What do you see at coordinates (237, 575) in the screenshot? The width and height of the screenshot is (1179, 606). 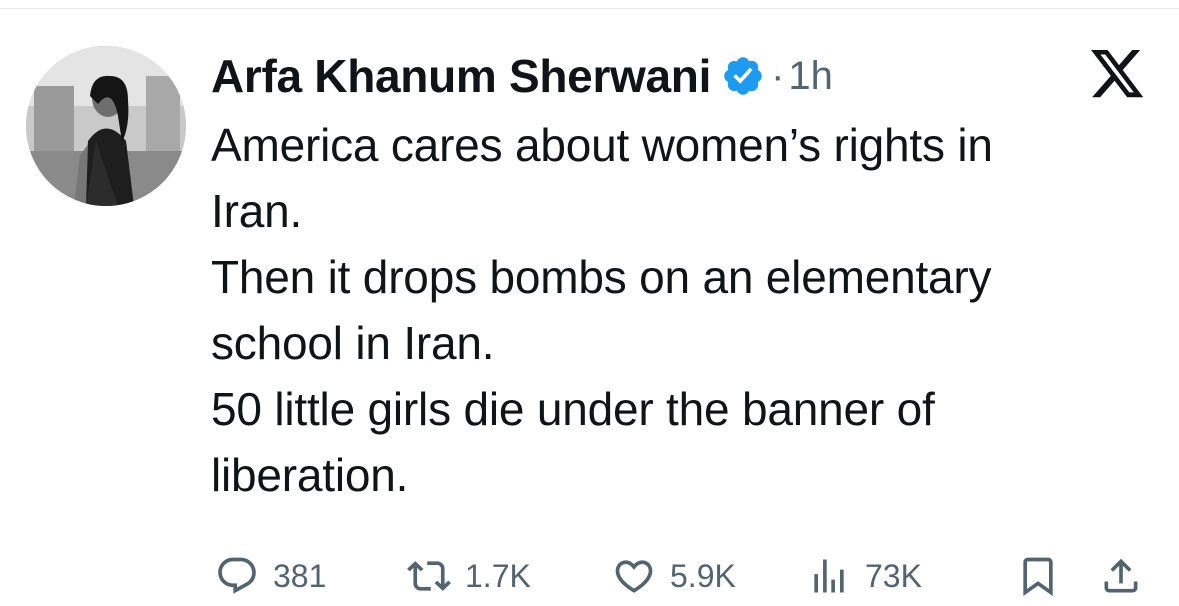 I see `reply-icon` at bounding box center [237, 575].